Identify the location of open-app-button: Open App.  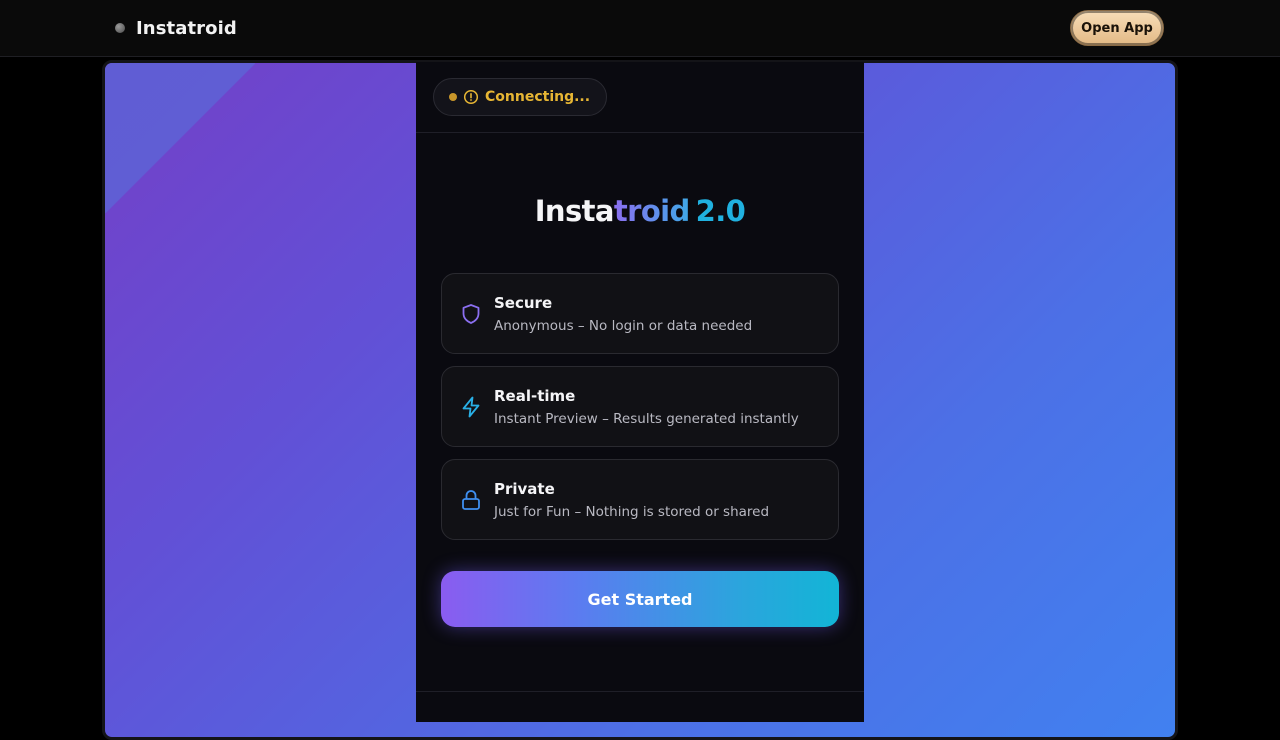
(1117, 28).